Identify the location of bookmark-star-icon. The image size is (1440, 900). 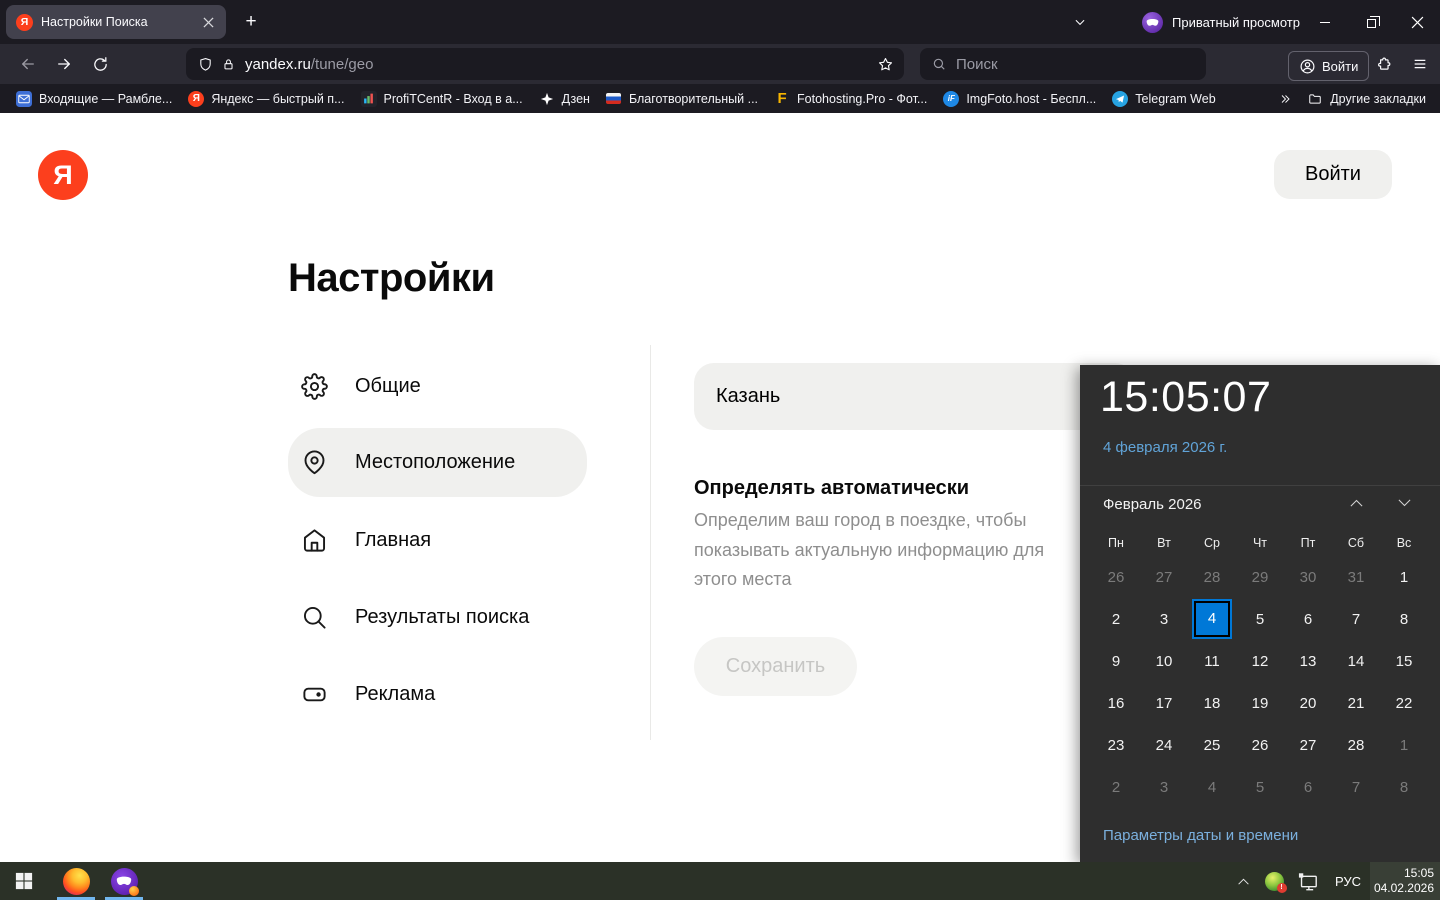
(885, 64).